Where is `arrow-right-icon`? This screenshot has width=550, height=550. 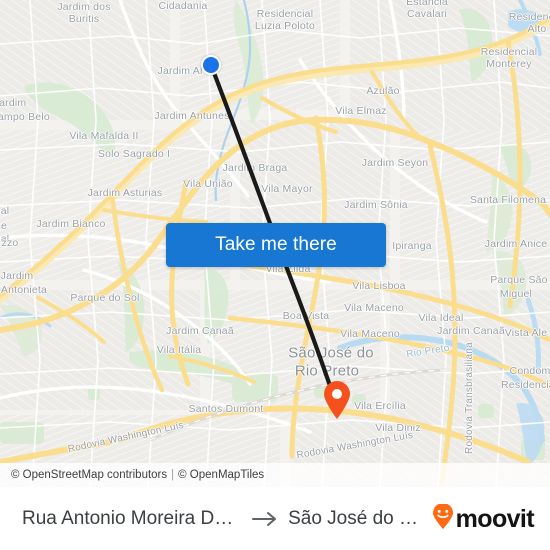 arrow-right-icon is located at coordinates (265, 519).